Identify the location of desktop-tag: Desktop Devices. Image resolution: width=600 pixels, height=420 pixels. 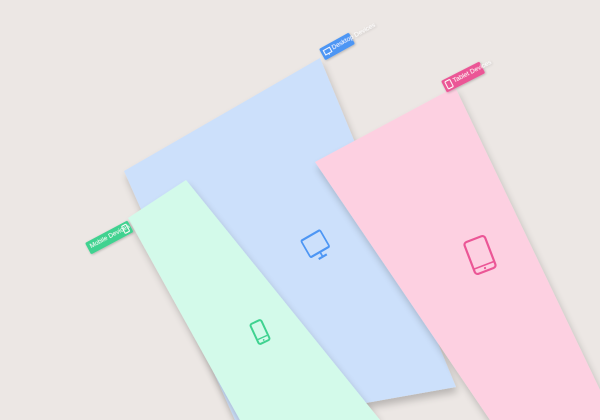
(348, 40).